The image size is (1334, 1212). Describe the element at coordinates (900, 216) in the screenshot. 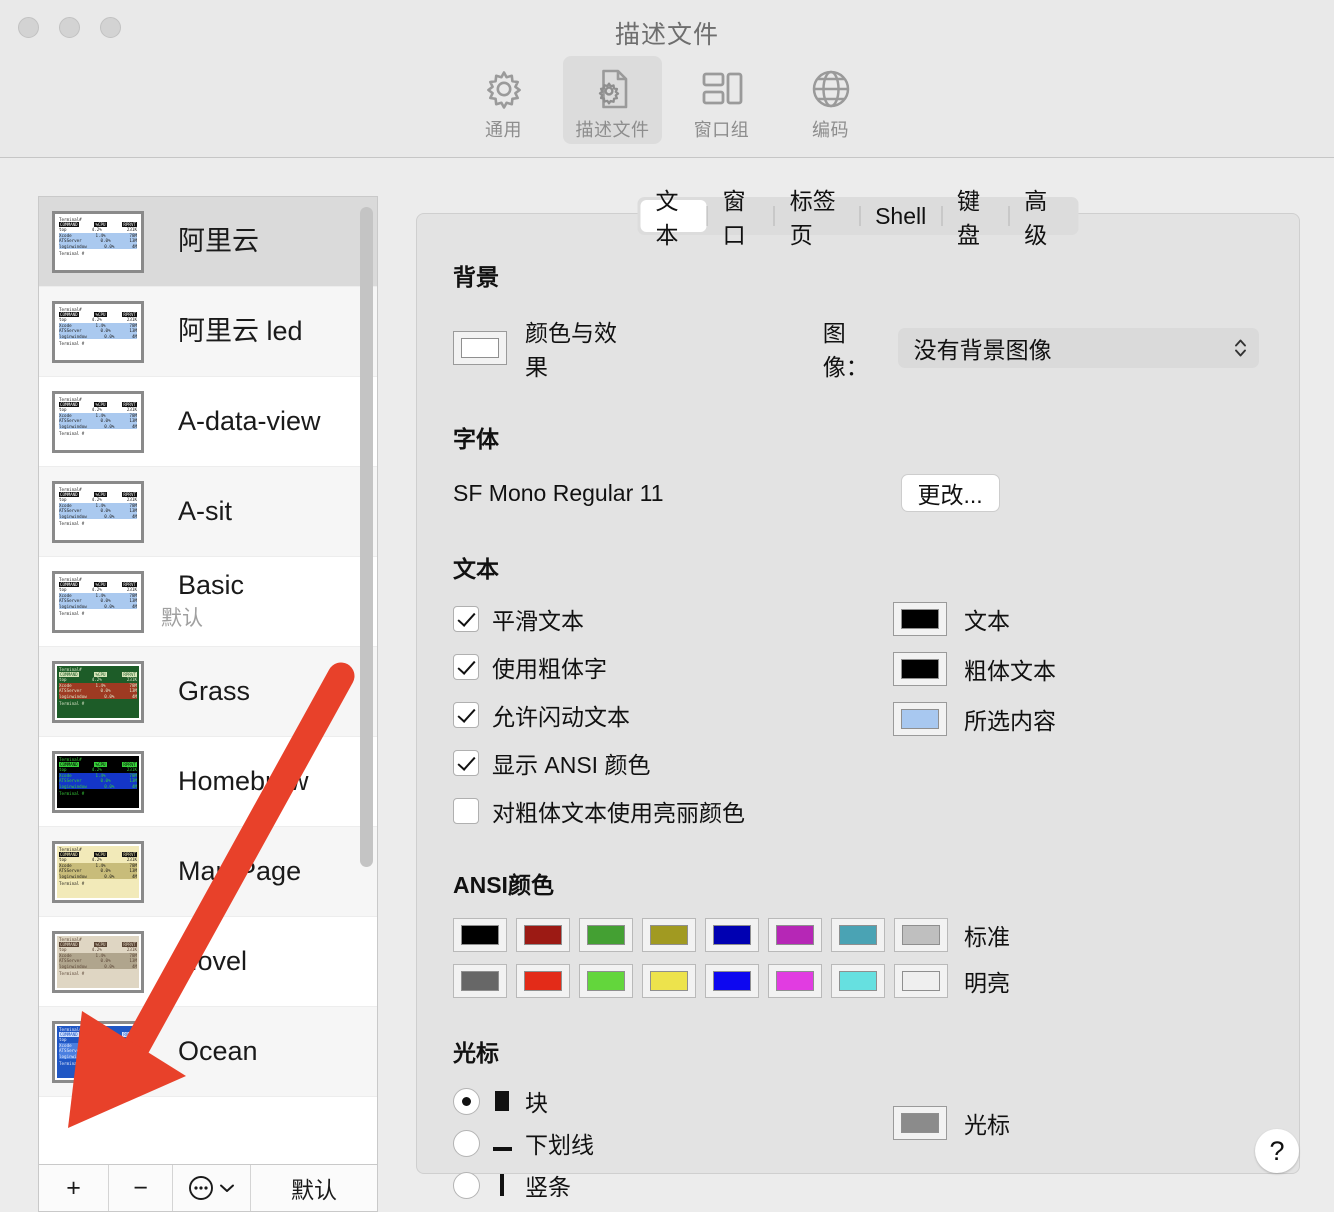

I see `tab-shell: Shell` at that location.